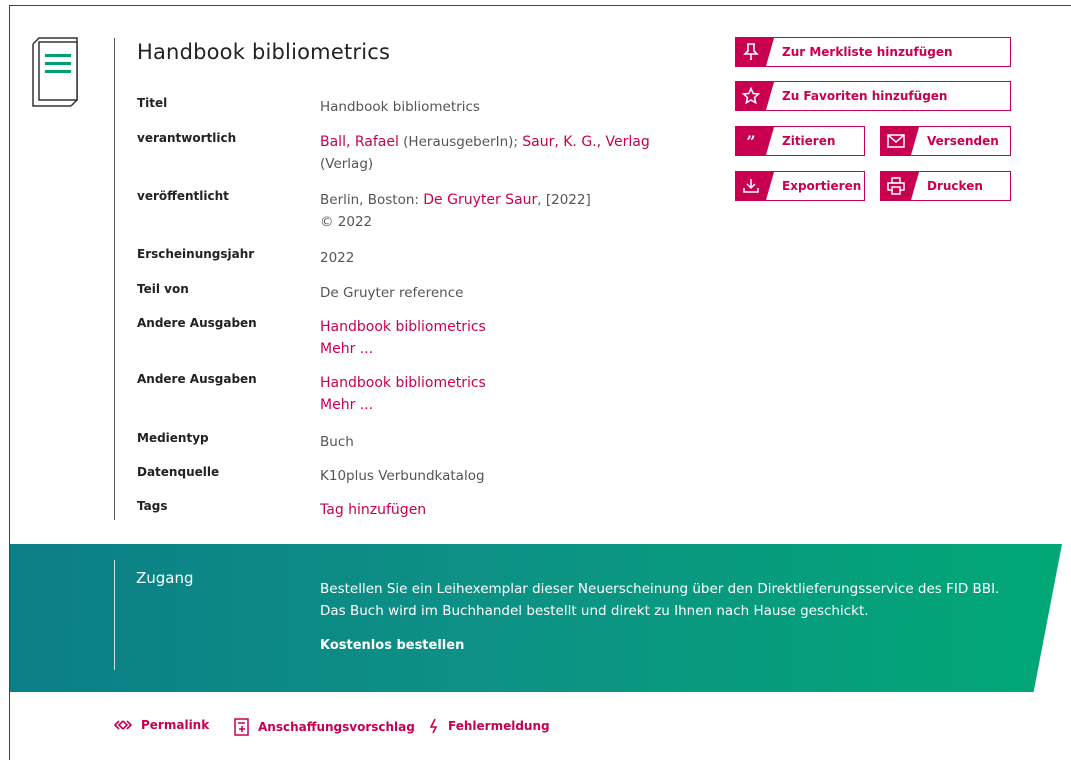 The image size is (1071, 760). I want to click on acquisition-suggestion-link: Anschaffungsvorschlag, so click(324, 727).